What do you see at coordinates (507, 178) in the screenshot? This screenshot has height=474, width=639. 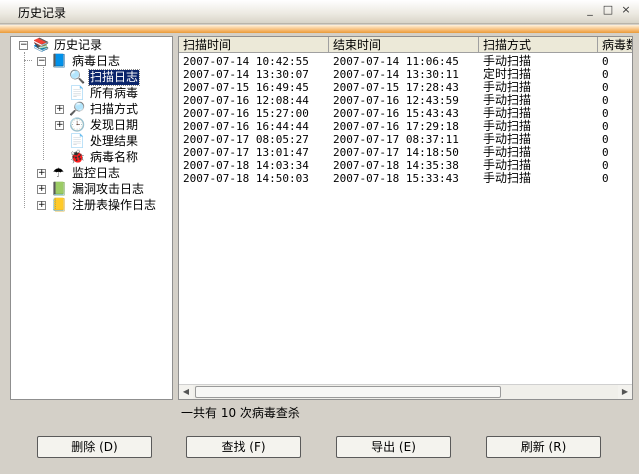 I see `scan-method-cell: 手动扫描` at bounding box center [507, 178].